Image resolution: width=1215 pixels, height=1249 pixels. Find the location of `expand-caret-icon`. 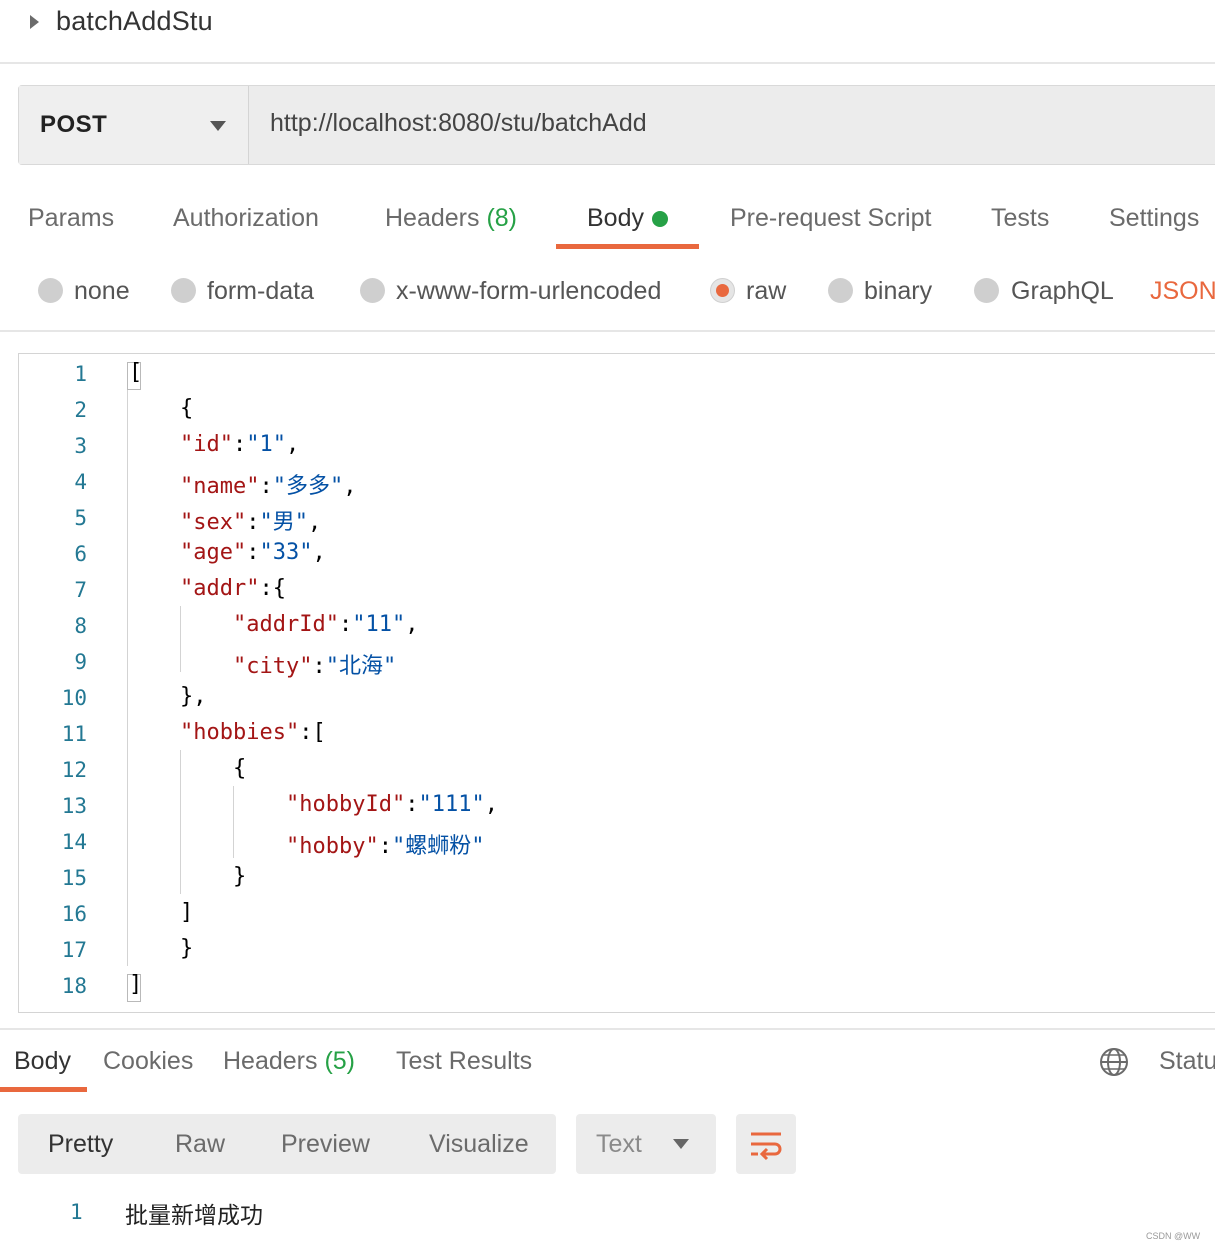

expand-caret-icon is located at coordinates (34, 22).